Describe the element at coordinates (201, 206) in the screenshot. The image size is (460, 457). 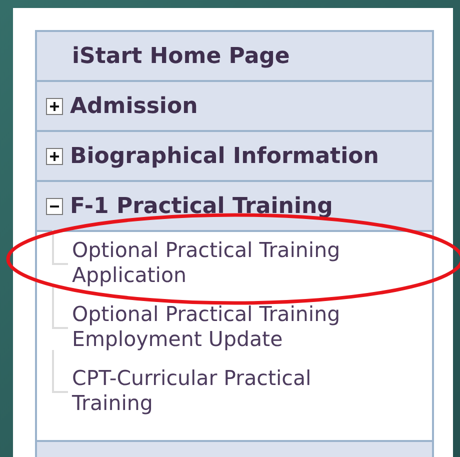
I see `menu-section: F-1 Practical Training` at that location.